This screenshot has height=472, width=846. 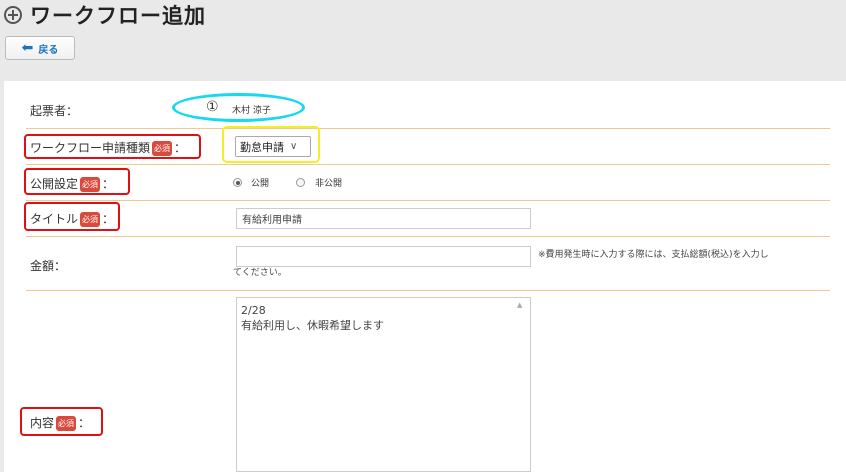 What do you see at coordinates (48, 266) in the screenshot?
I see `amount-label: 金額：` at bounding box center [48, 266].